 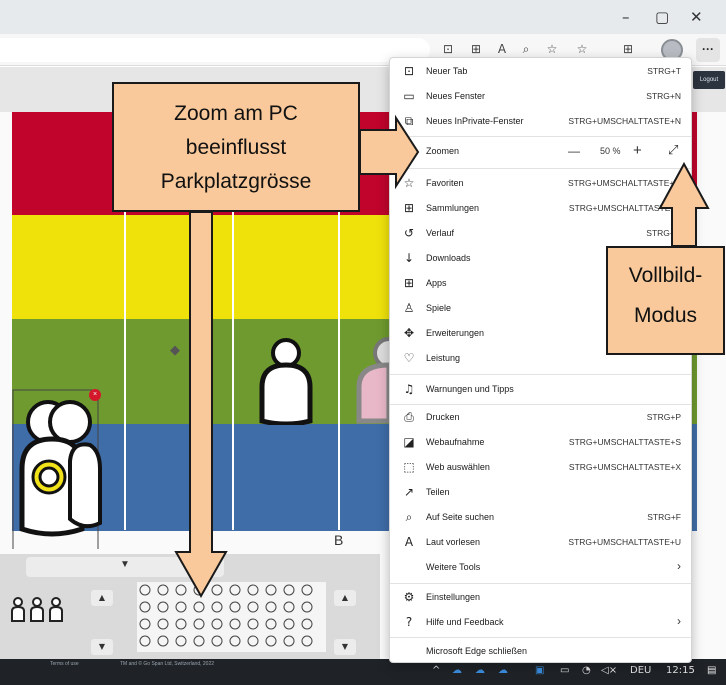 What do you see at coordinates (665, 315) in the screenshot?
I see `callout-text: Modus` at bounding box center [665, 315].